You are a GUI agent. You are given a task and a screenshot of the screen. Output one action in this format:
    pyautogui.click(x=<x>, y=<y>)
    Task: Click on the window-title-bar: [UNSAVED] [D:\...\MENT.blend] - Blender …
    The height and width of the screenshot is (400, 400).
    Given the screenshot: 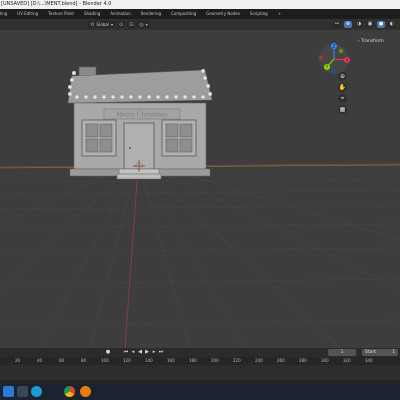 What is the action you would take?
    pyautogui.click(x=200, y=4)
    